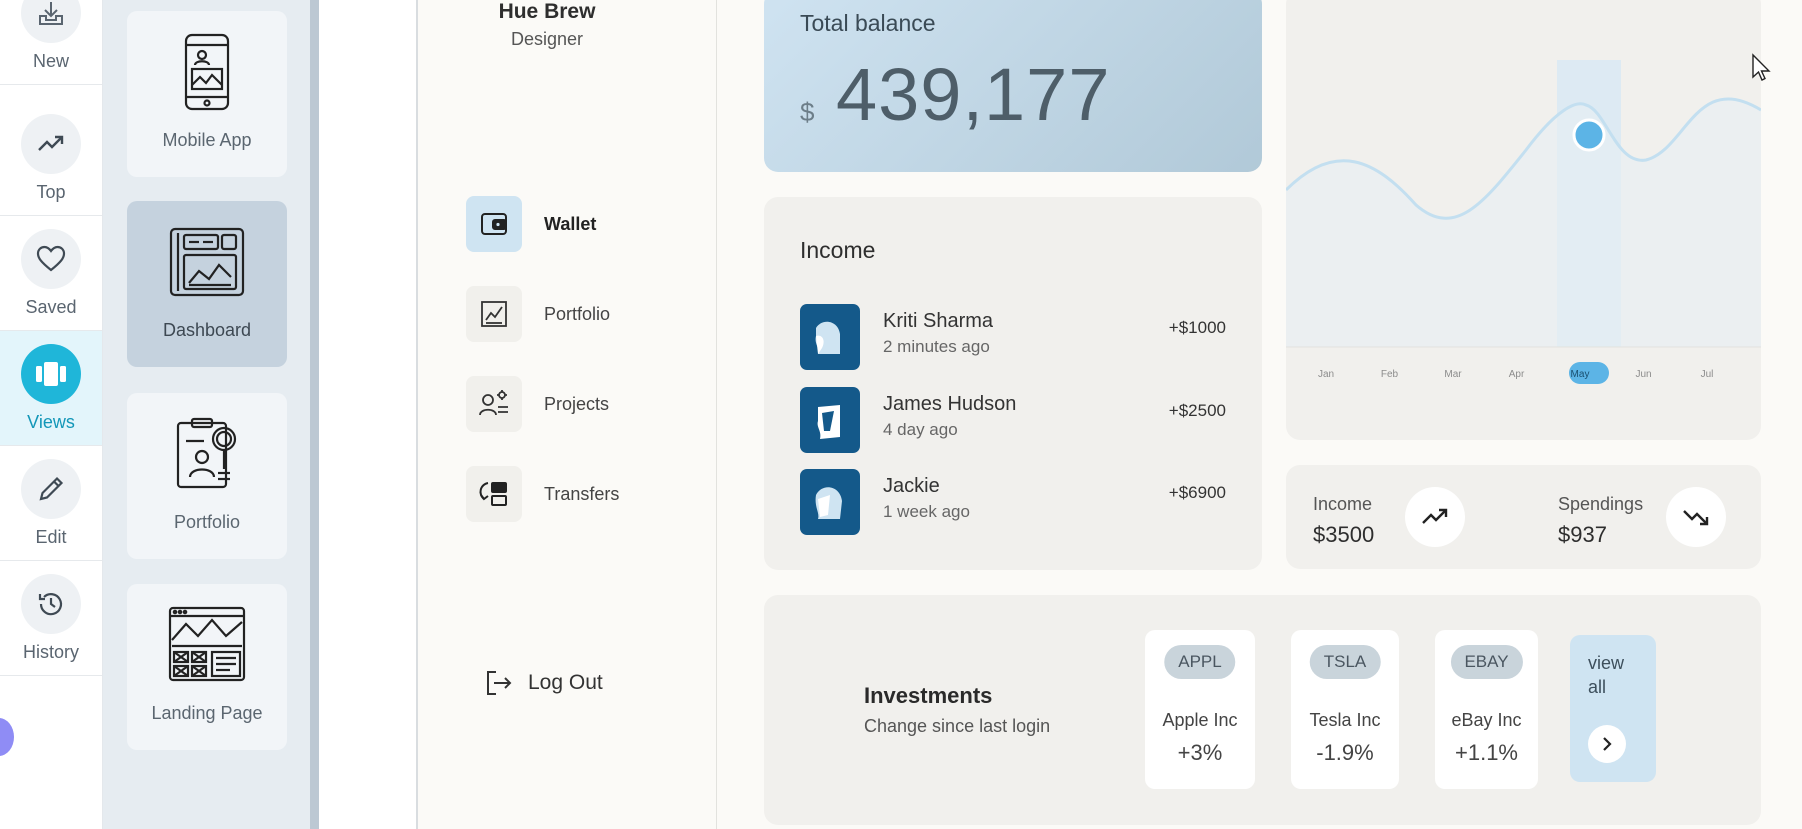  I want to click on nav-item-wallet: Wallet, so click(531, 224).